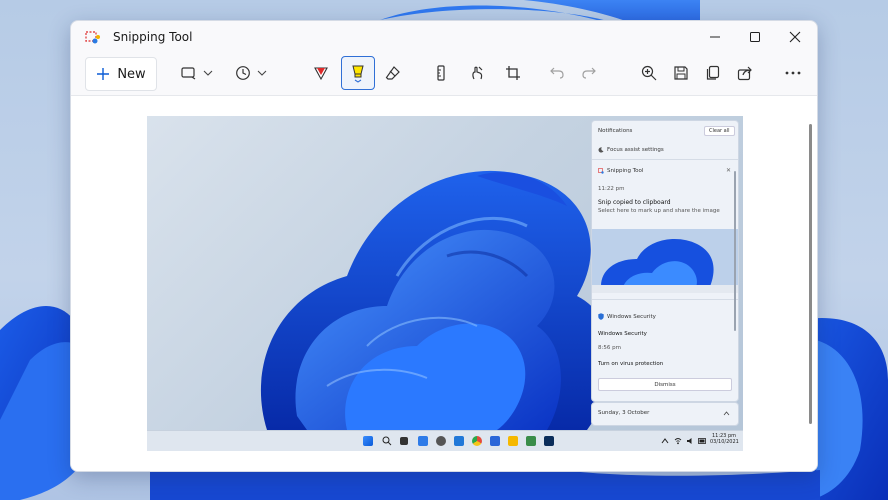 The image size is (888, 500). I want to click on new-snip-label: New, so click(131, 74).